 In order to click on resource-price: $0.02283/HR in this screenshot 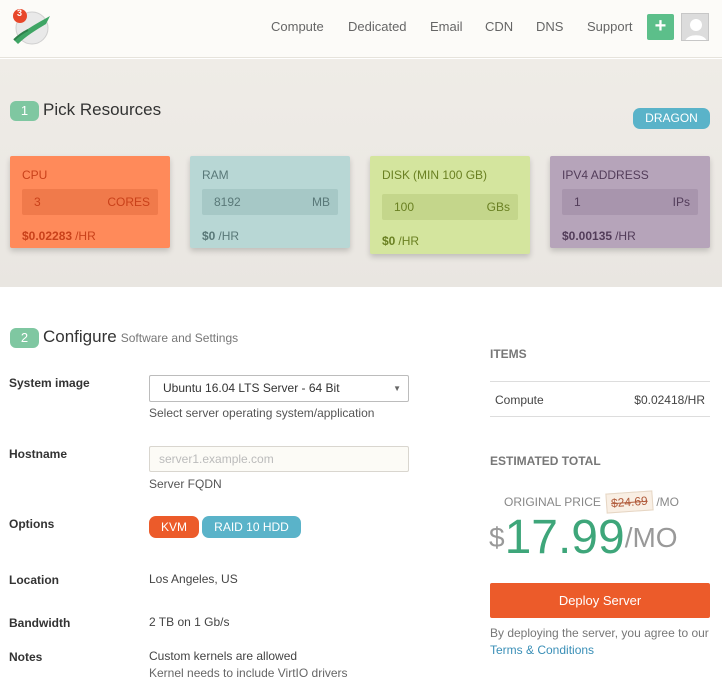, I will do `click(59, 236)`.